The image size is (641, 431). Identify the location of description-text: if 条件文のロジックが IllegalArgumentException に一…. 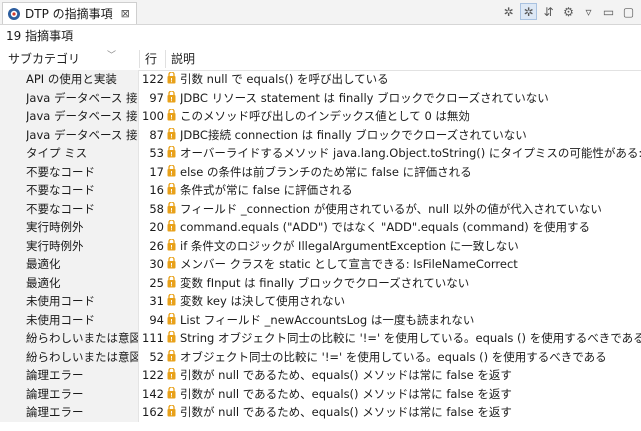
(349, 245).